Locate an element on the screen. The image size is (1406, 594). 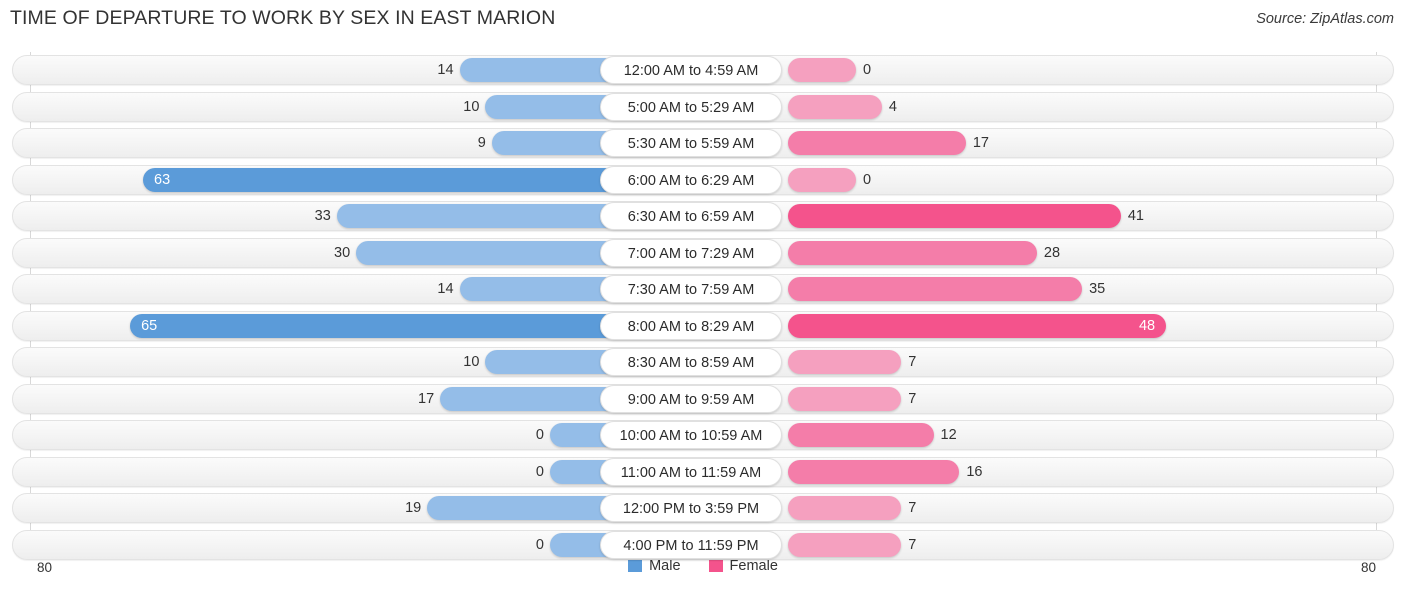
legend: Male Female is located at coordinates (703, 566).